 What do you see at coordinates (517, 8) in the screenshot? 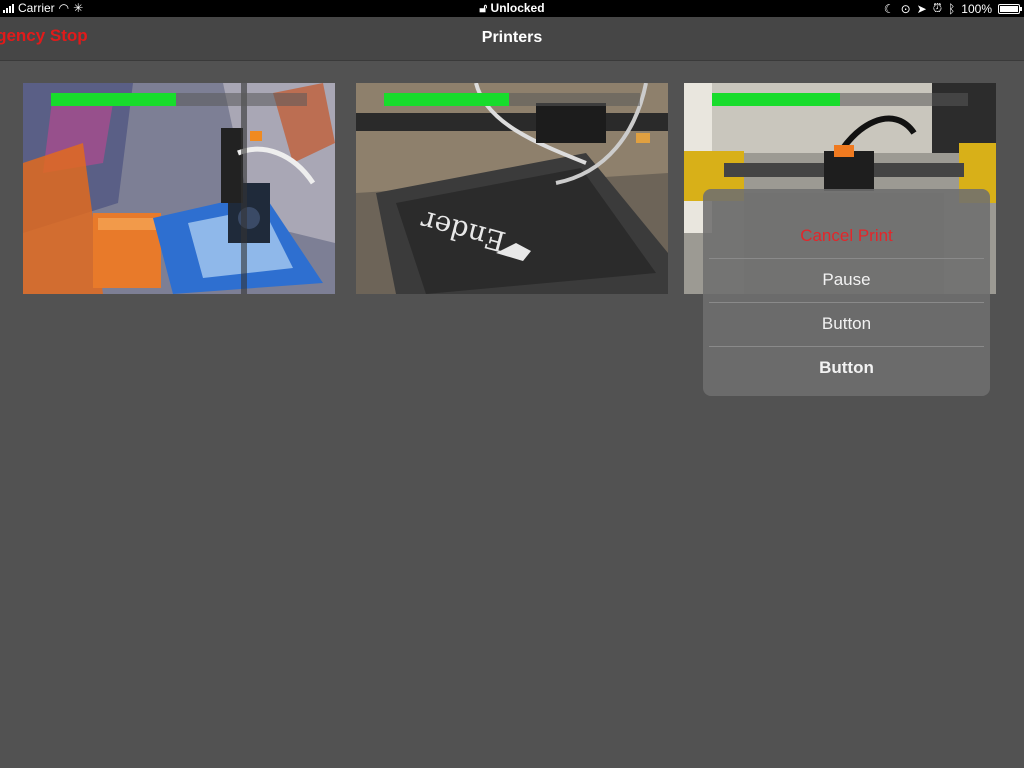
I see `lock-label: Unlocked` at bounding box center [517, 8].